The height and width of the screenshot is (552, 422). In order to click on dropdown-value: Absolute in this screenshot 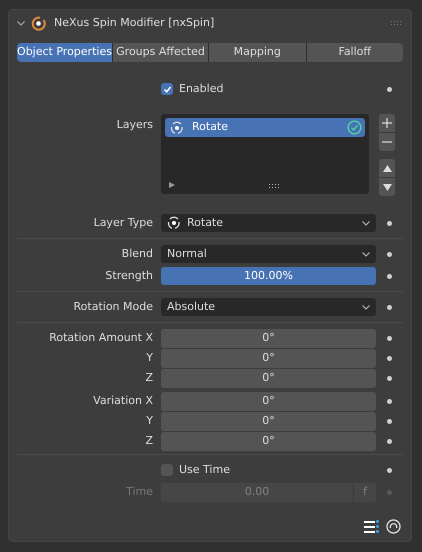, I will do `click(191, 306)`.